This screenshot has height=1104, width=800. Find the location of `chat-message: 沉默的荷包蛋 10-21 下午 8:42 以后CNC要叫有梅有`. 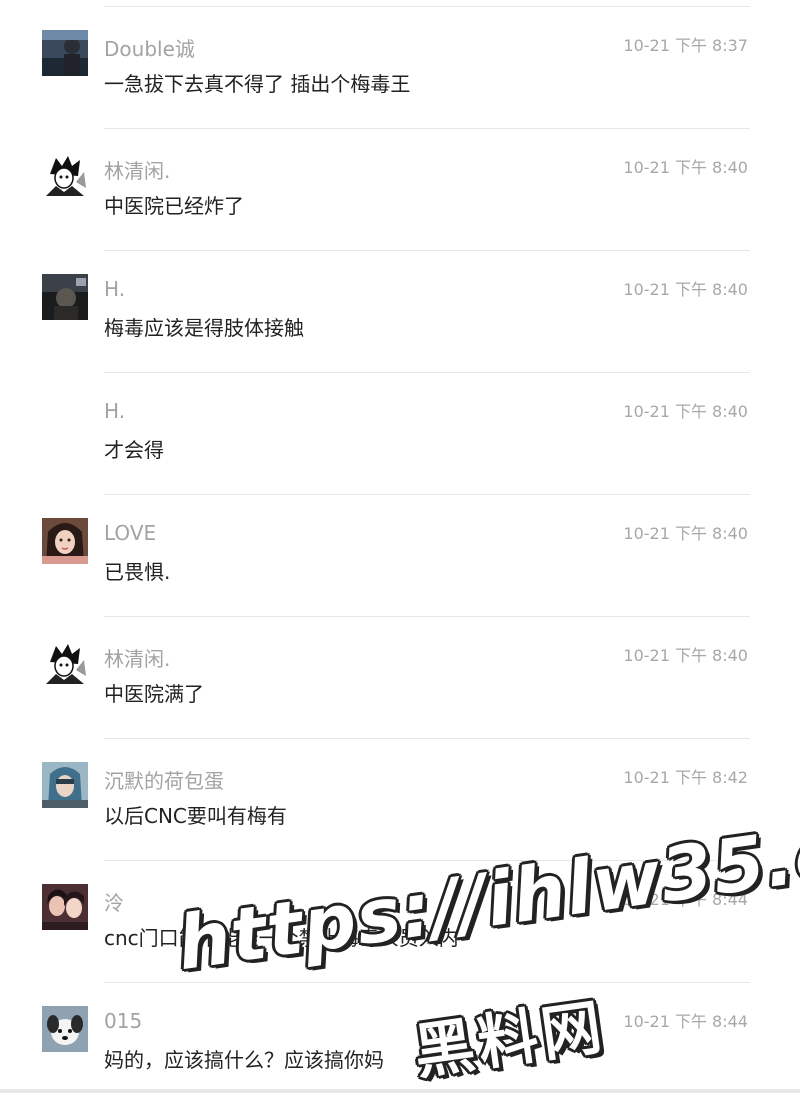

chat-message: 沉默的荷包蛋 10-21 下午 8:42 以后CNC要叫有梅有 is located at coordinates (400, 799).